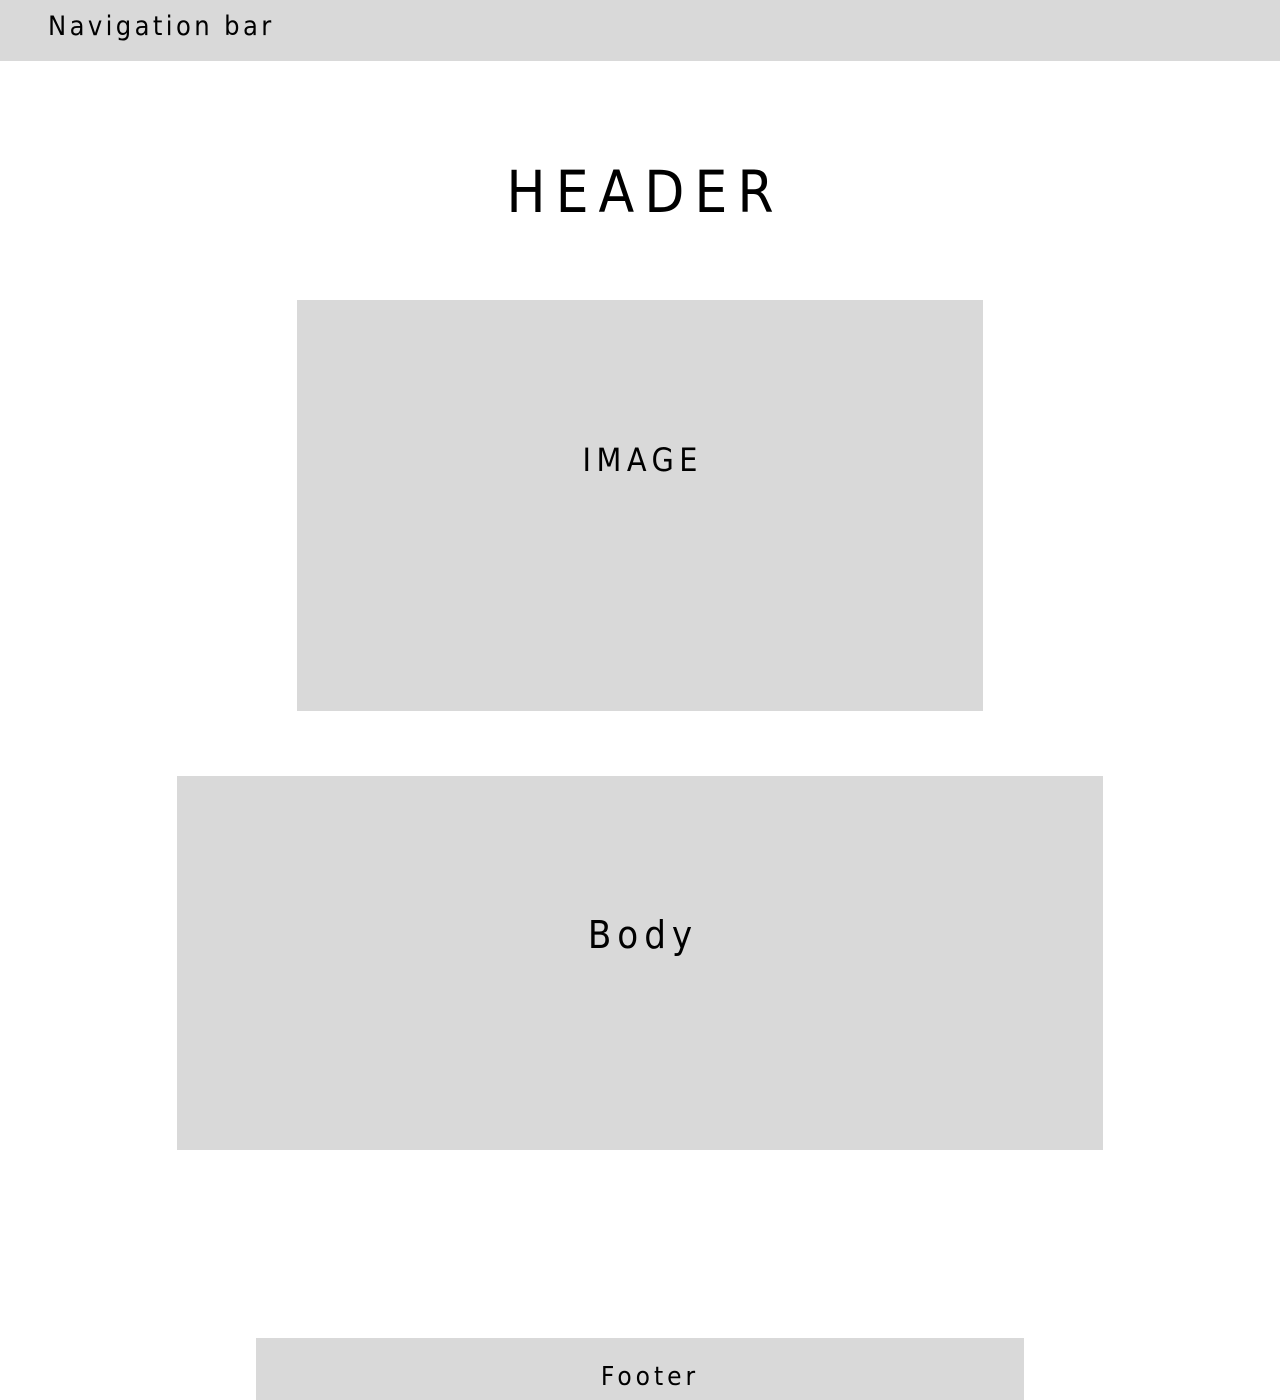 This screenshot has width=1280, height=1400. Describe the element at coordinates (650, 1377) in the screenshot. I see `footer-label: Footer` at that location.